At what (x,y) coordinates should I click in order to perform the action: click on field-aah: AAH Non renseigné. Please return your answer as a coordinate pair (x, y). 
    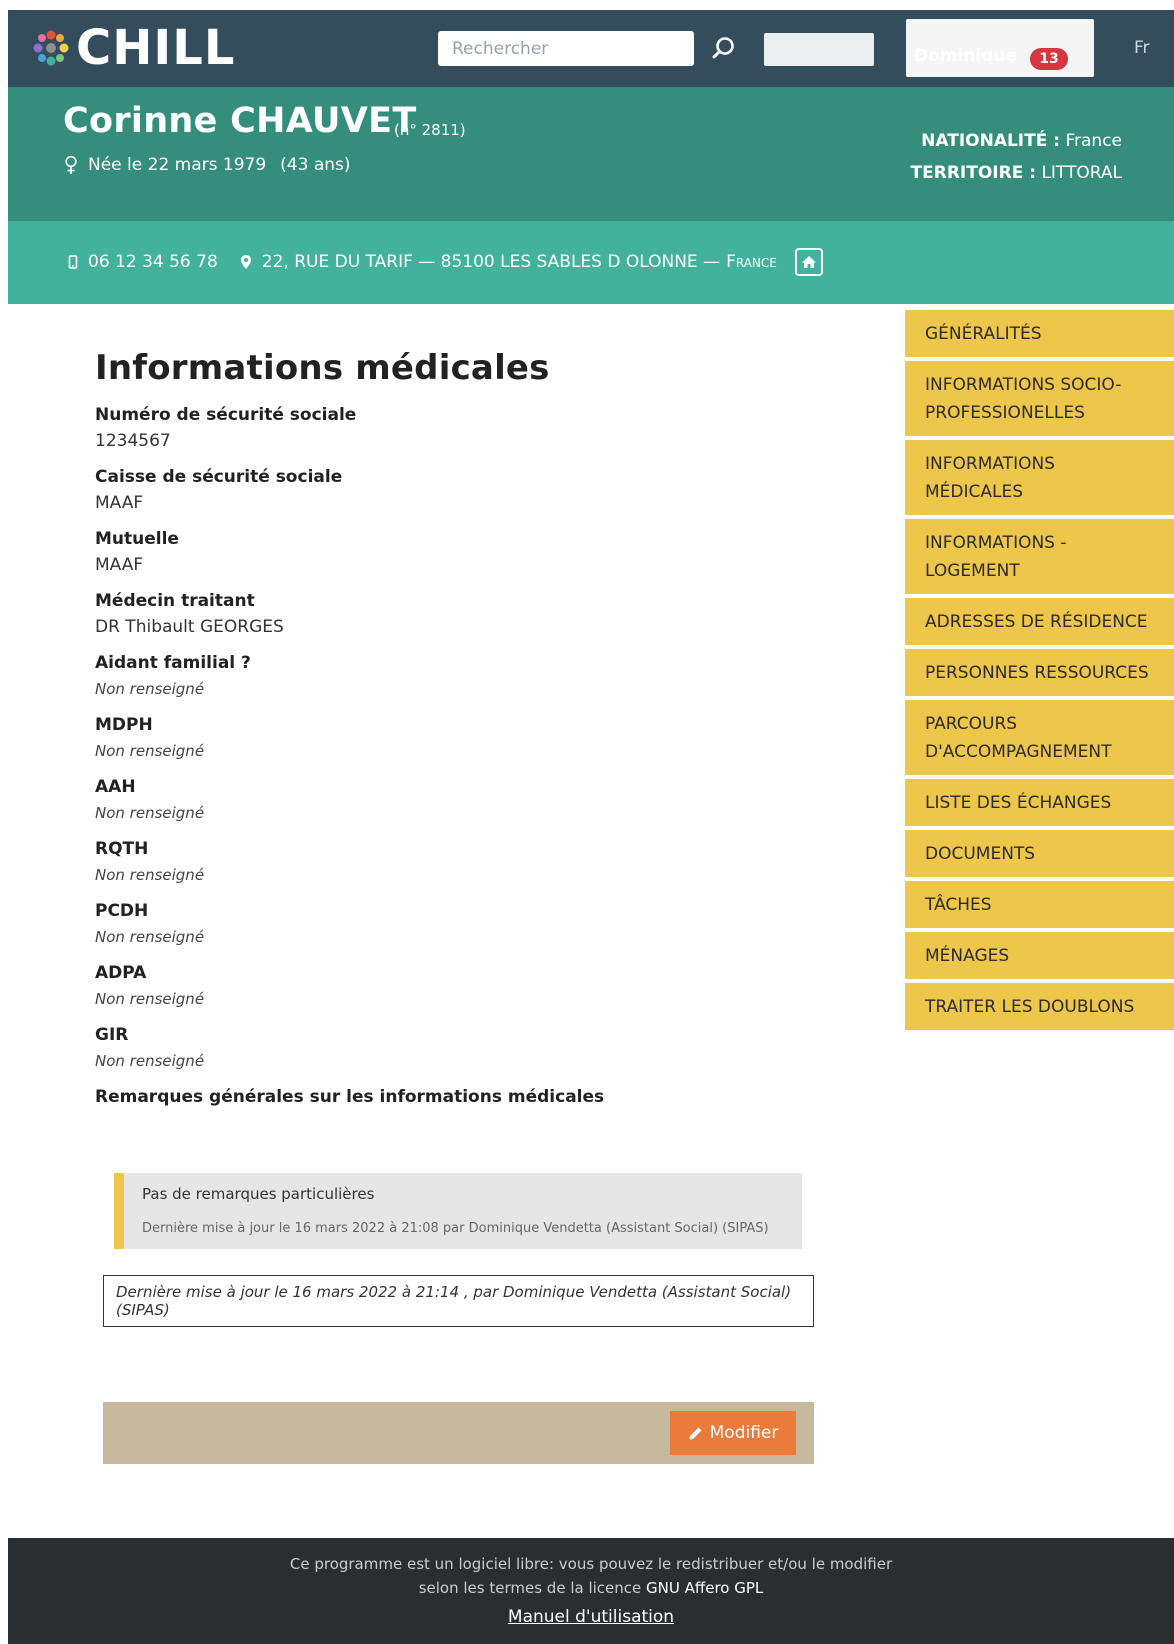
    Looking at the image, I should click on (452, 800).